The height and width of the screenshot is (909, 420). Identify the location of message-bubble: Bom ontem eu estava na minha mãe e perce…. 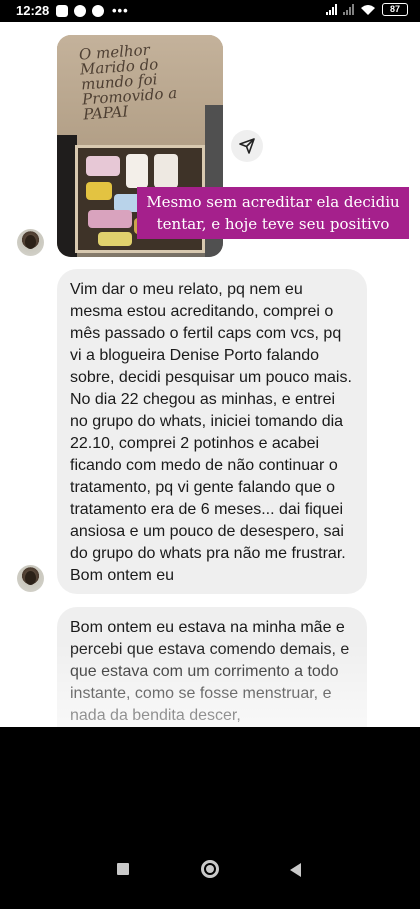
(212, 667).